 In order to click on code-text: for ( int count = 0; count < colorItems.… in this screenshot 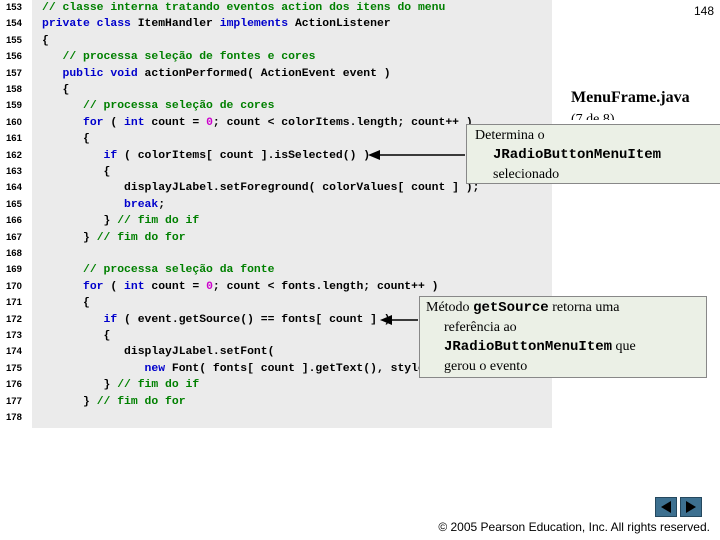, I will do `click(257, 123)`.